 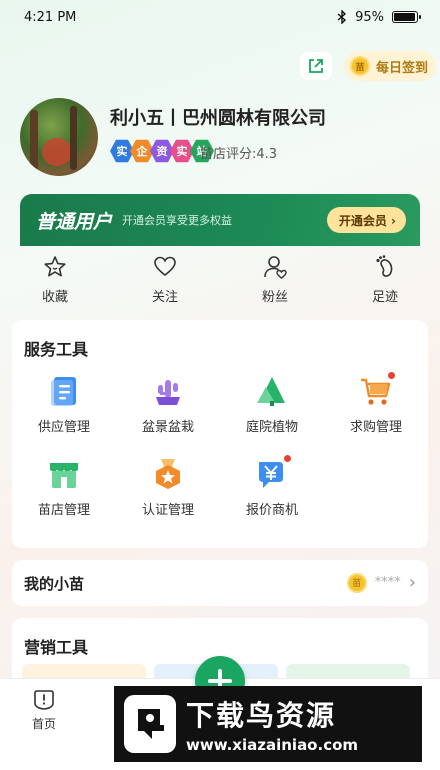 What do you see at coordinates (165, 266) in the screenshot?
I see `heart-icon` at bounding box center [165, 266].